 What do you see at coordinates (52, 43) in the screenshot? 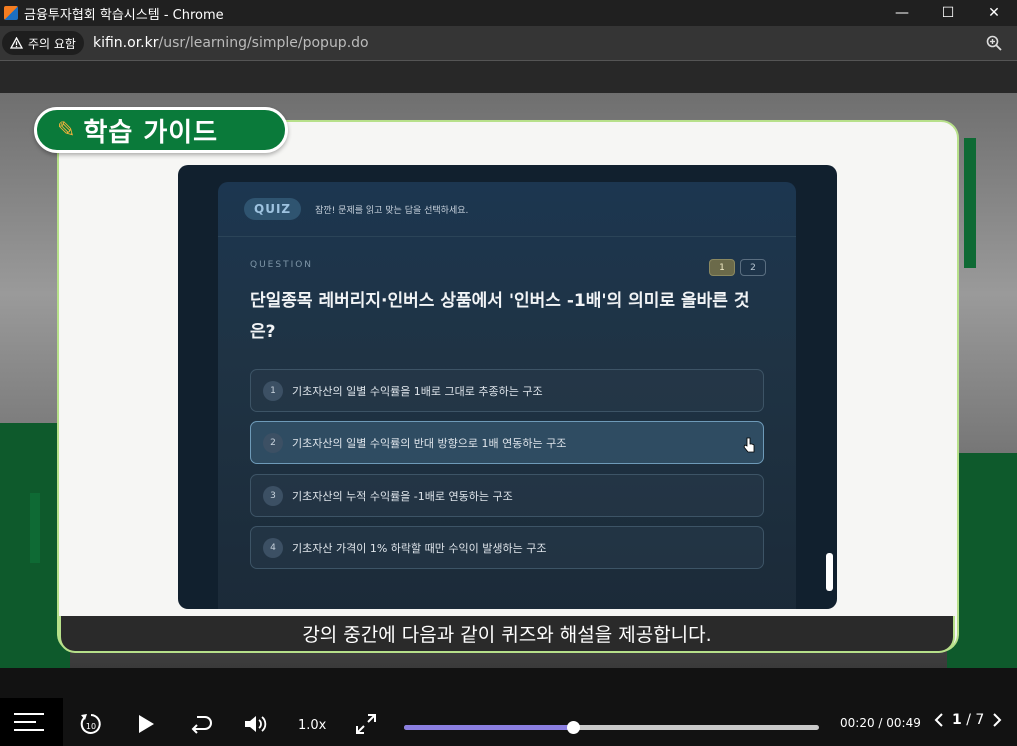
I see `warning-label: 주의 요함` at bounding box center [52, 43].